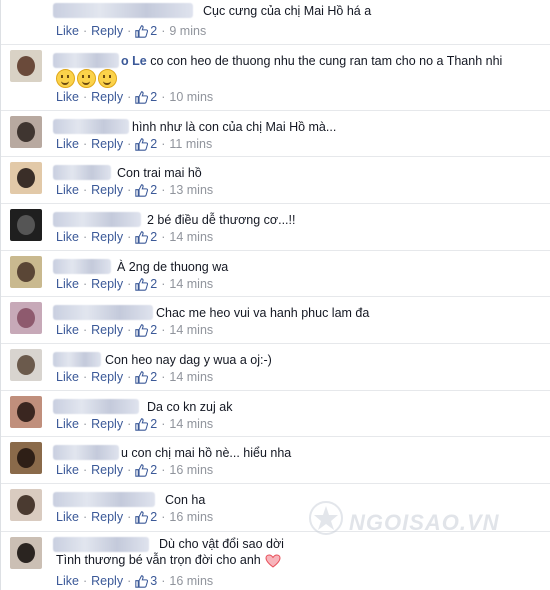  Describe the element at coordinates (326, 518) in the screenshot. I see `watermark-logo-icon` at that location.